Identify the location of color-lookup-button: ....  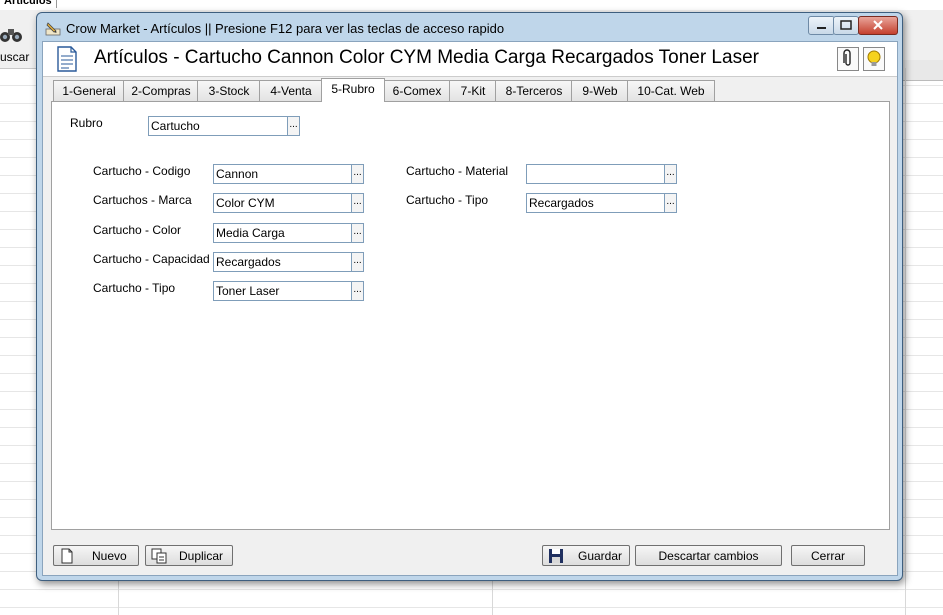
(357, 233).